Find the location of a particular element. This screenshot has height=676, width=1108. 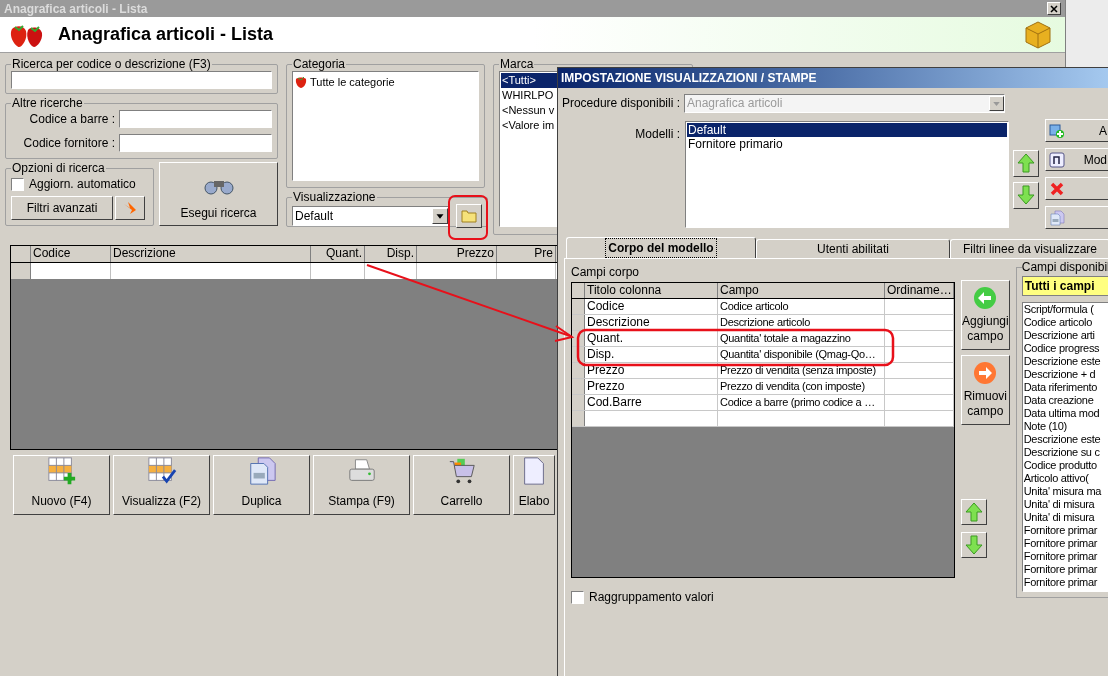

list-item: Codice produtto is located at coordinates (1065, 465).